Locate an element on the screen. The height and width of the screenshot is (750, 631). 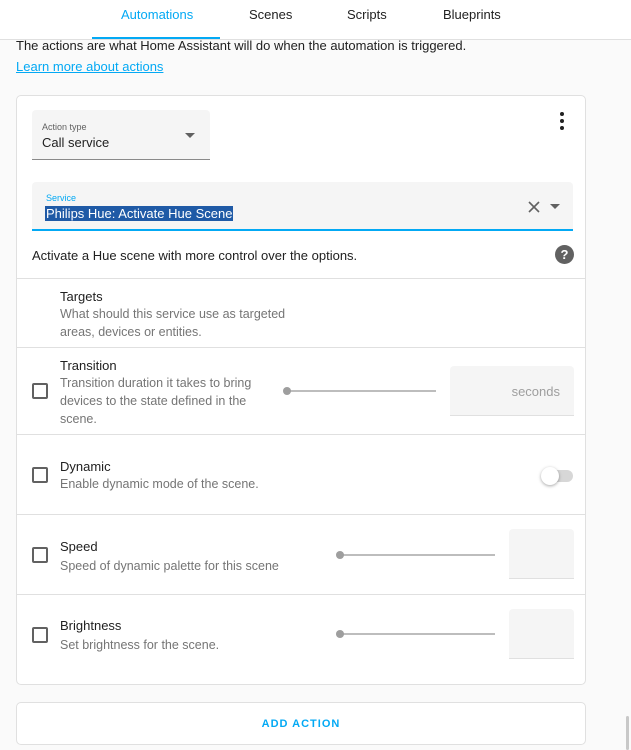
transition-checkbox is located at coordinates (40, 391).